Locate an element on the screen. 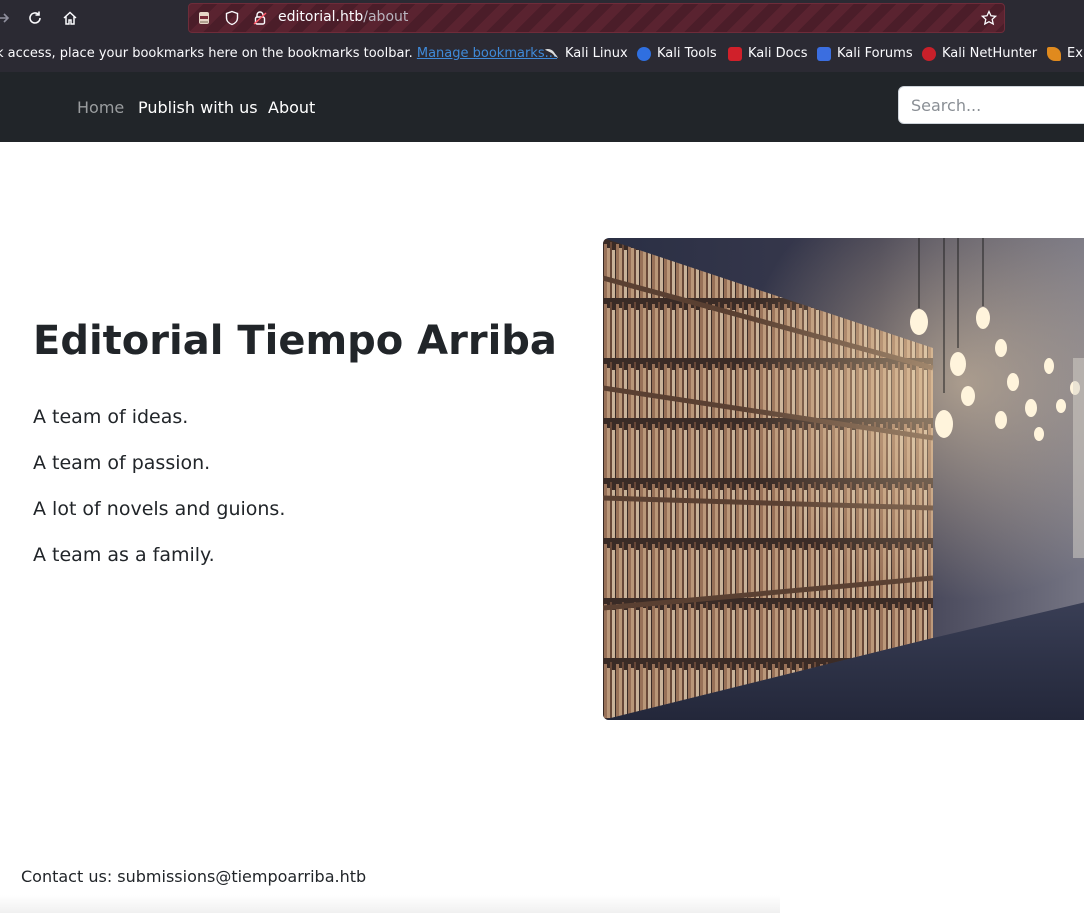  url-path: /about is located at coordinates (386, 17).